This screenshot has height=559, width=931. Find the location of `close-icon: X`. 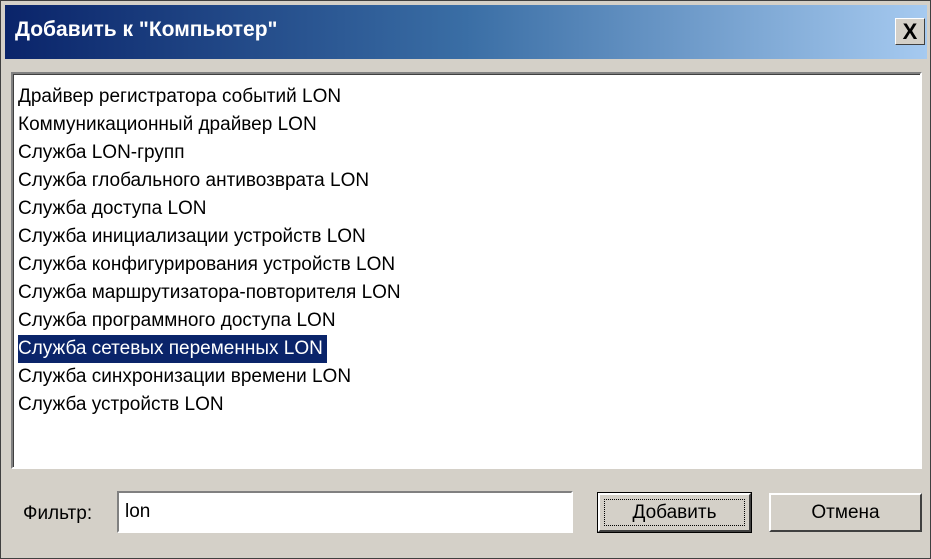

close-icon: X is located at coordinates (910, 31).